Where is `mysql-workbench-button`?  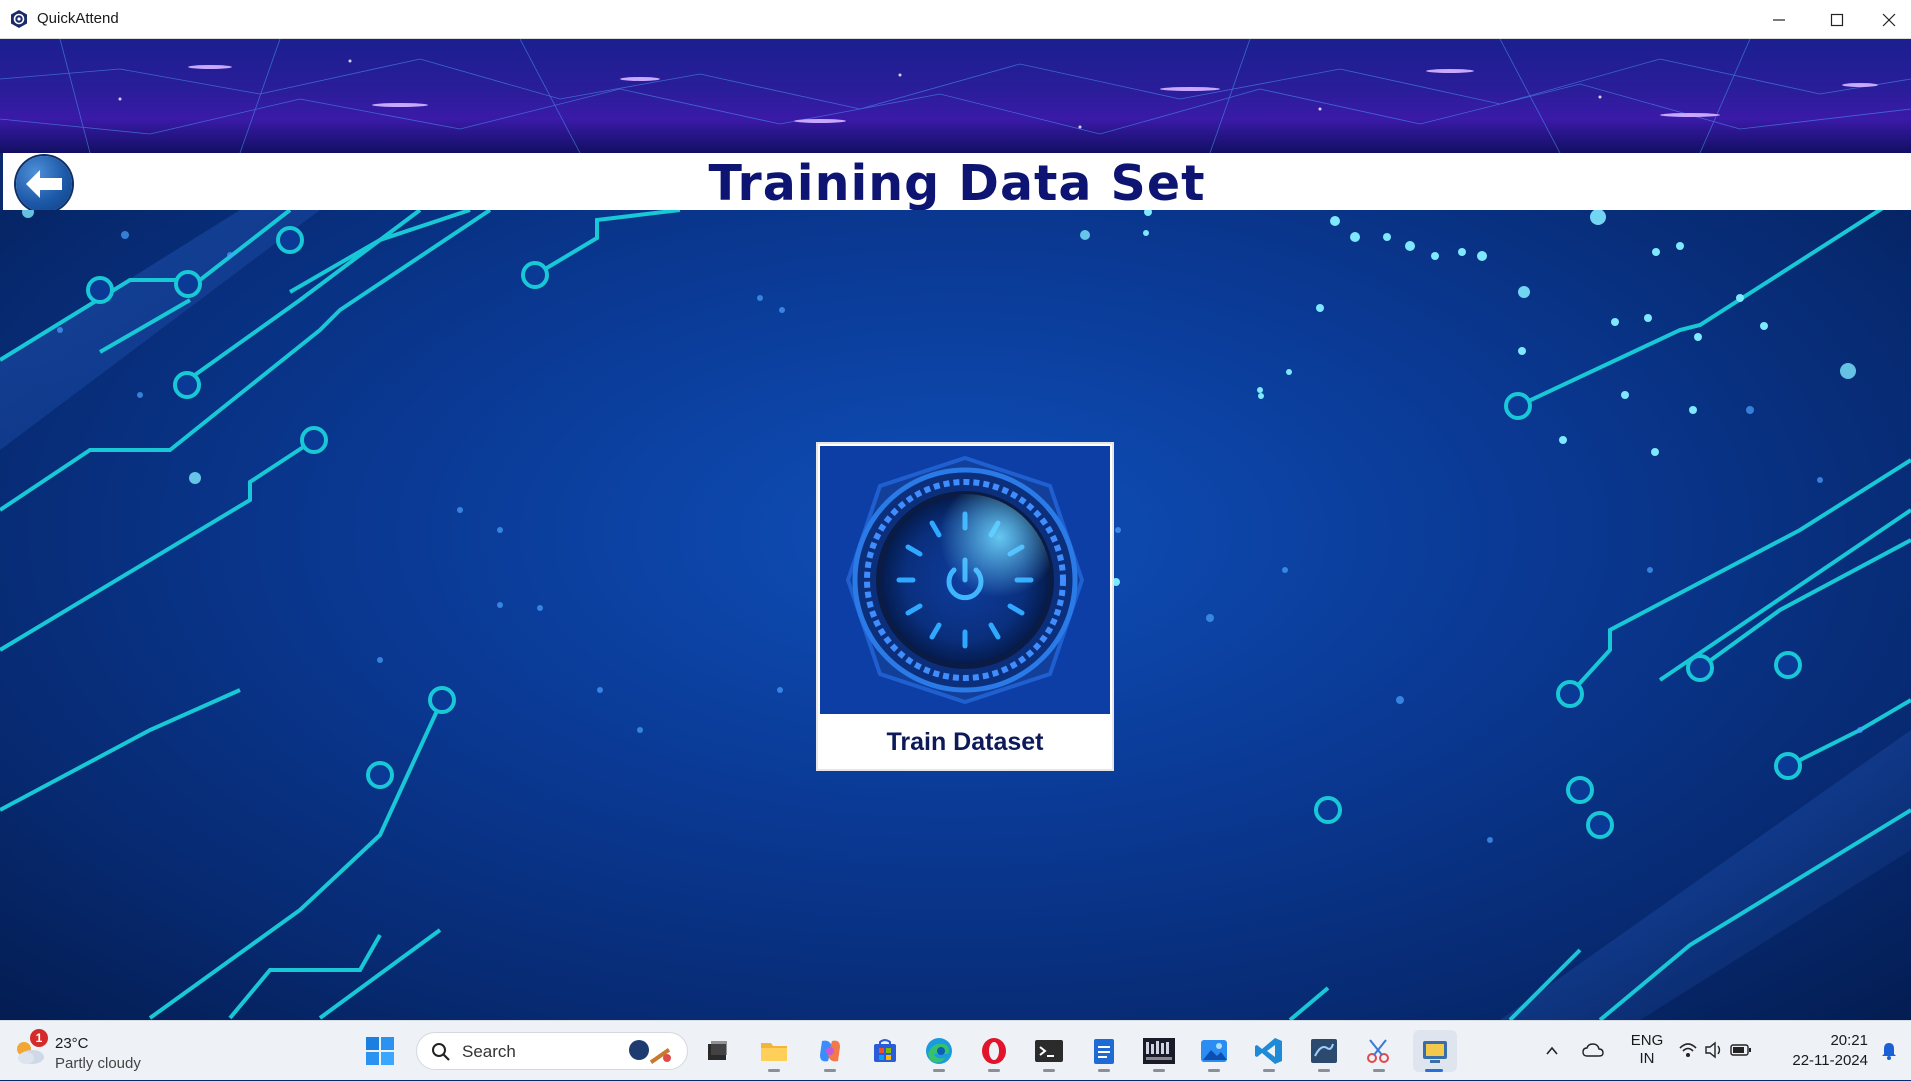
mysql-workbench-button is located at coordinates (1324, 1051).